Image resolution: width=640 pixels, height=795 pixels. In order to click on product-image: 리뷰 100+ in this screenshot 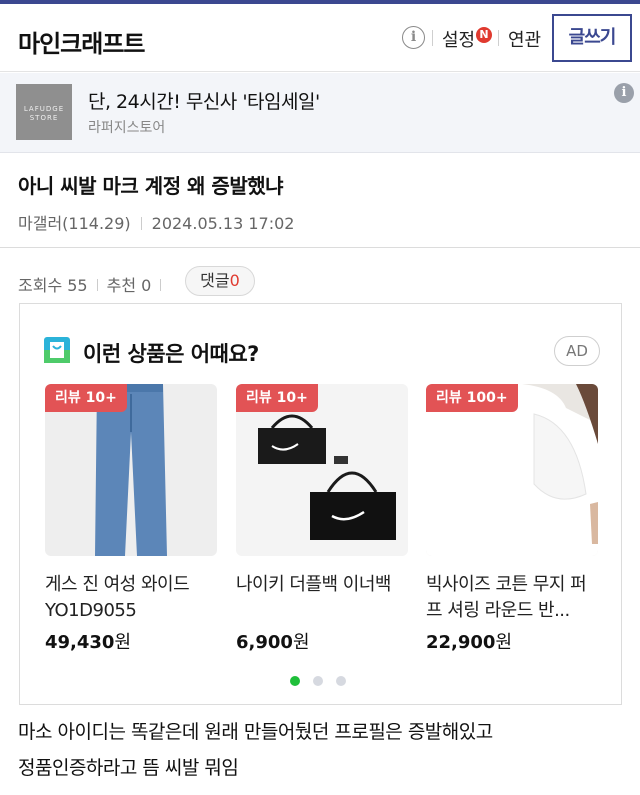, I will do `click(512, 470)`.